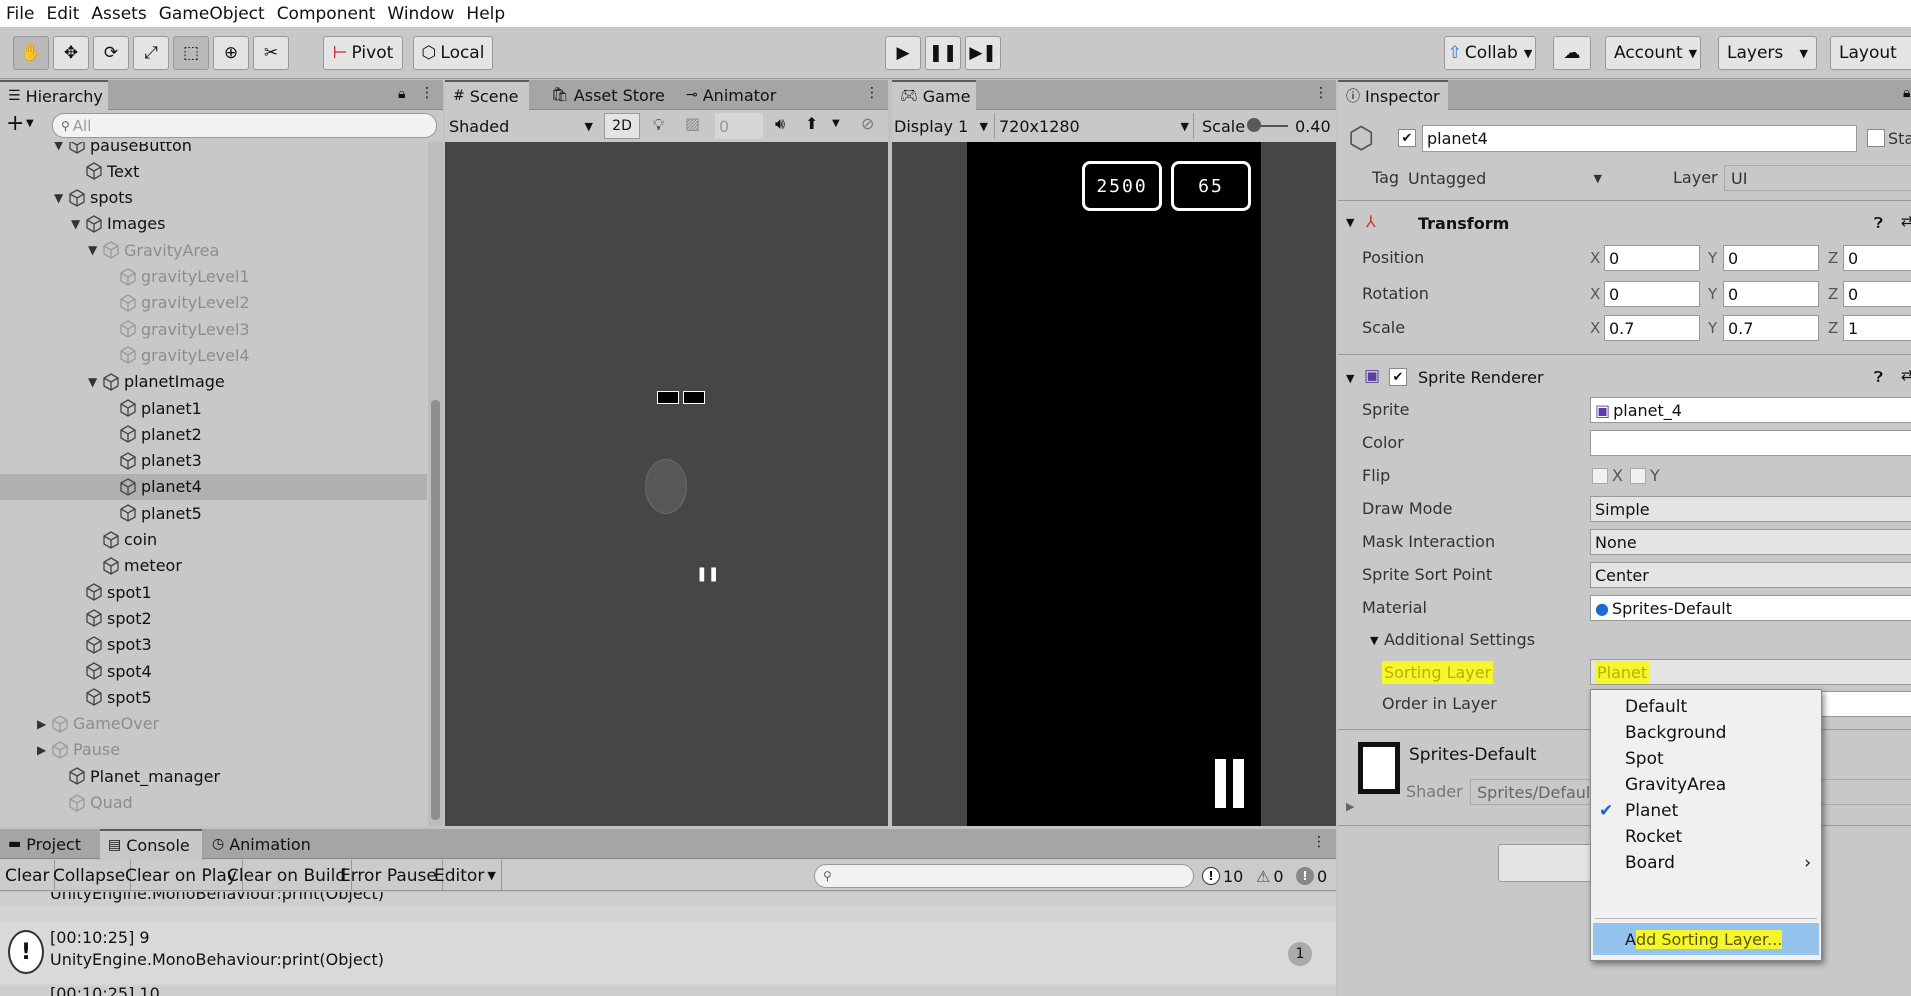 The image size is (1911, 996). What do you see at coordinates (1270, 876) in the screenshot?
I see `warning-count-toggle: ⚠ 0` at bounding box center [1270, 876].